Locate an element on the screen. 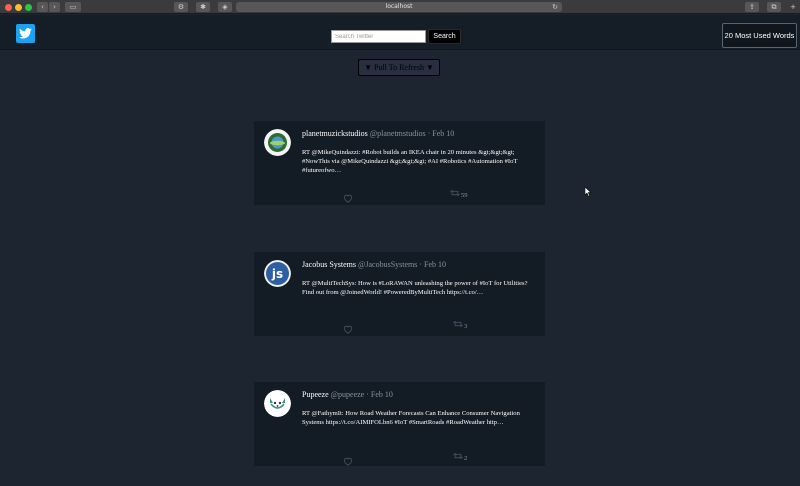  zoom-window-button is located at coordinates (28, 7).